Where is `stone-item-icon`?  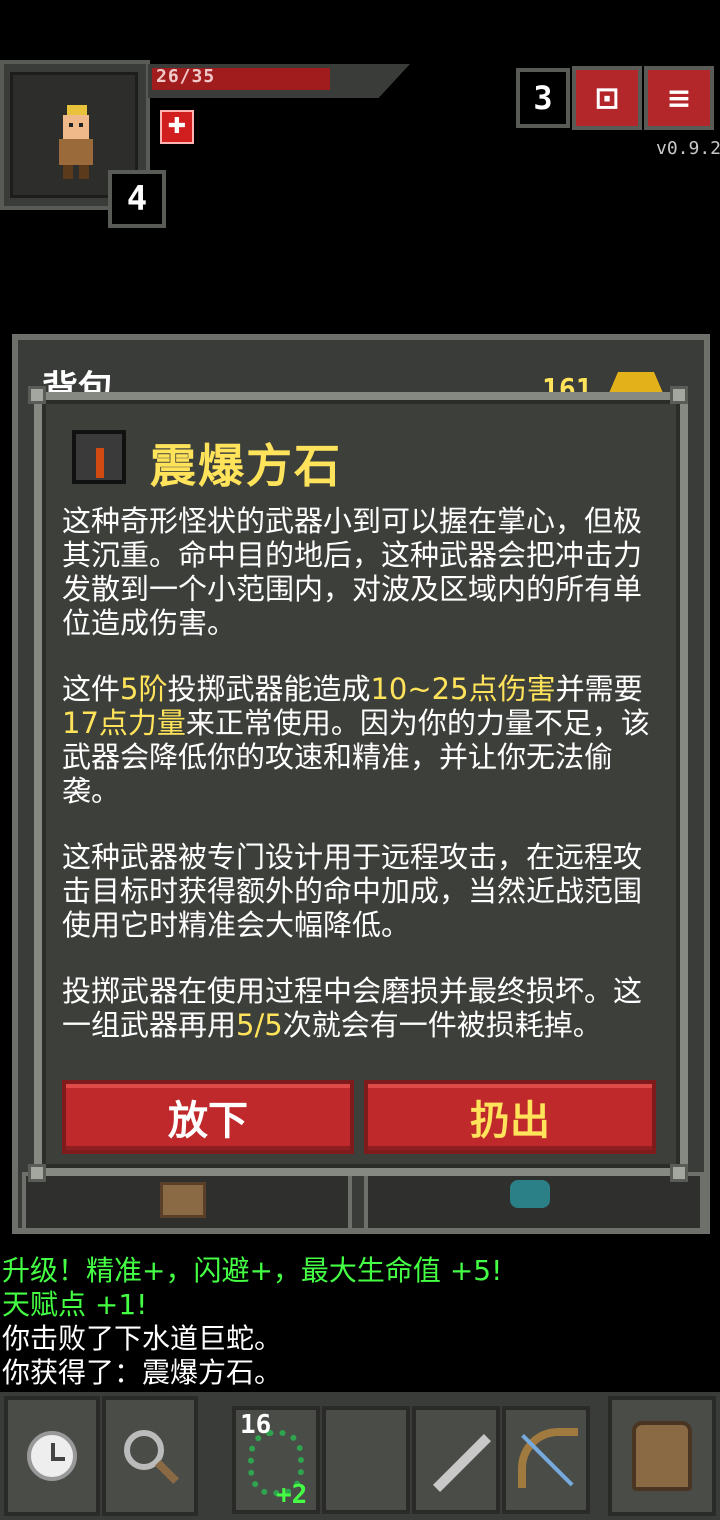 stone-item-icon is located at coordinates (99, 457).